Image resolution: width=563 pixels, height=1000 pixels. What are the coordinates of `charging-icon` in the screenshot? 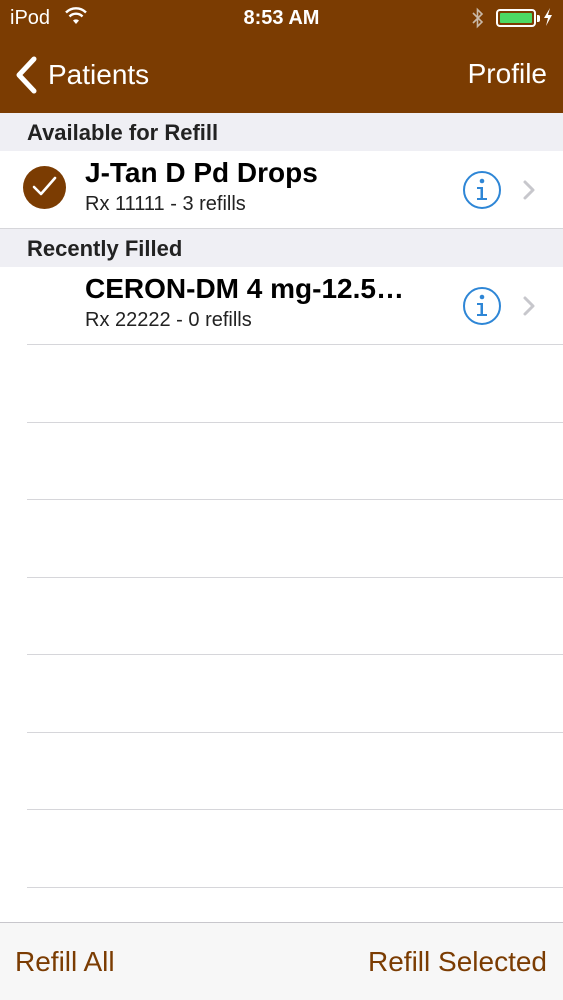 It's located at (548, 19).